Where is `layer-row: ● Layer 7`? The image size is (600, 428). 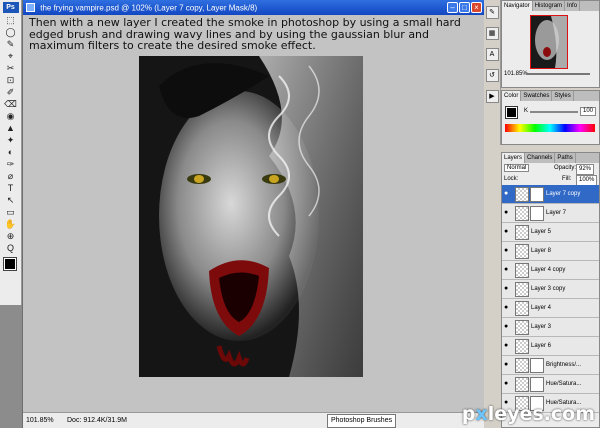 layer-row: ● Layer 7 is located at coordinates (550, 213).